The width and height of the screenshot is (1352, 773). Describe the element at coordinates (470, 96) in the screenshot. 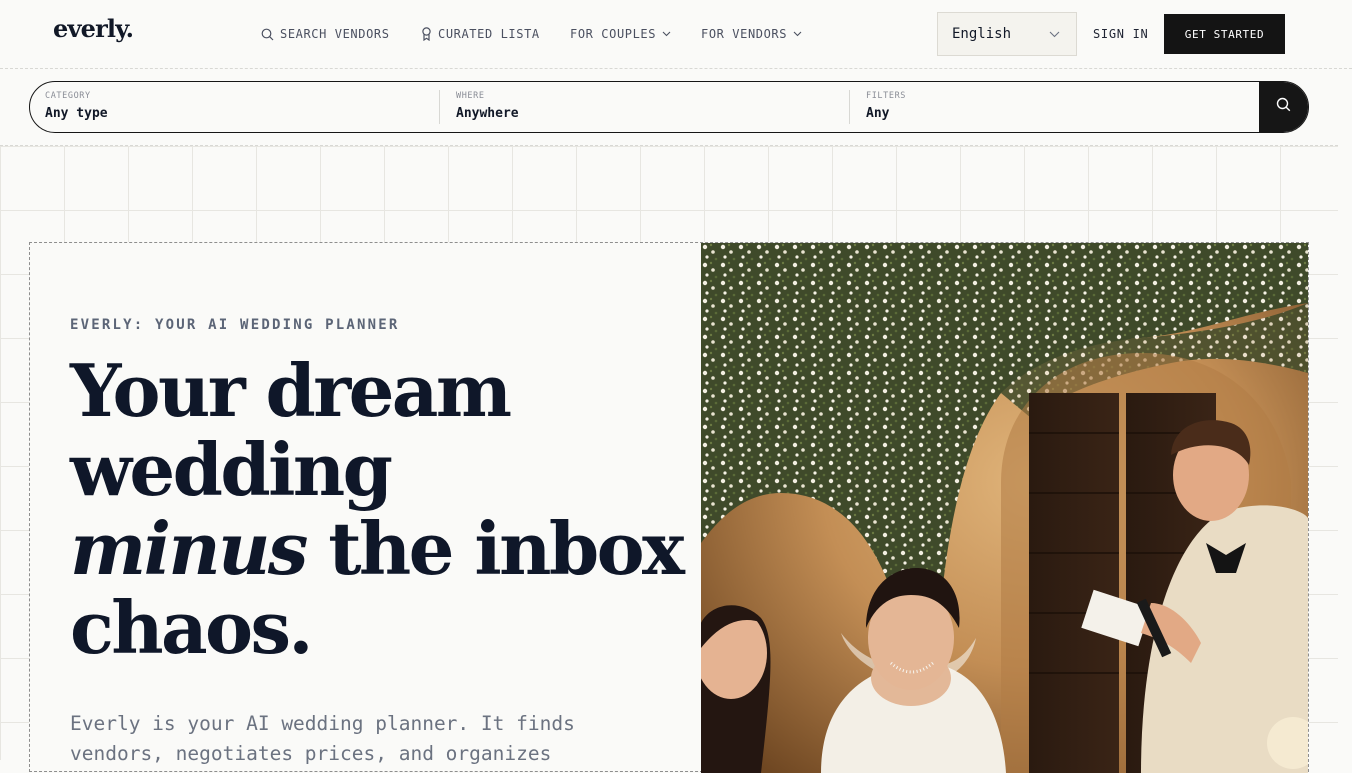

I see `where-label: WHERE` at that location.